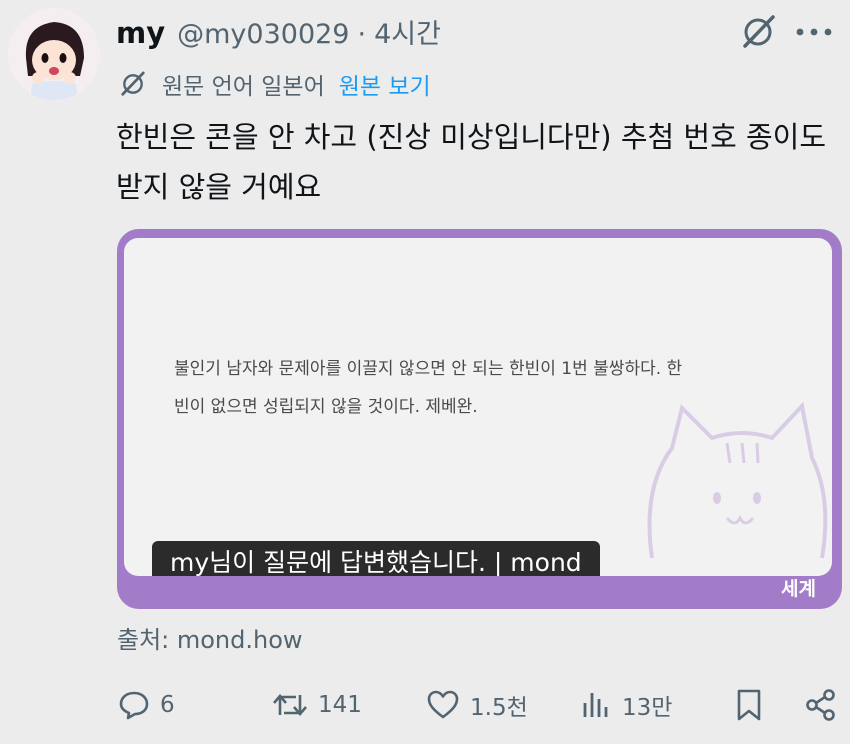 This screenshot has width=850, height=744. What do you see at coordinates (133, 84) in the screenshot?
I see `translate-icon` at bounding box center [133, 84].